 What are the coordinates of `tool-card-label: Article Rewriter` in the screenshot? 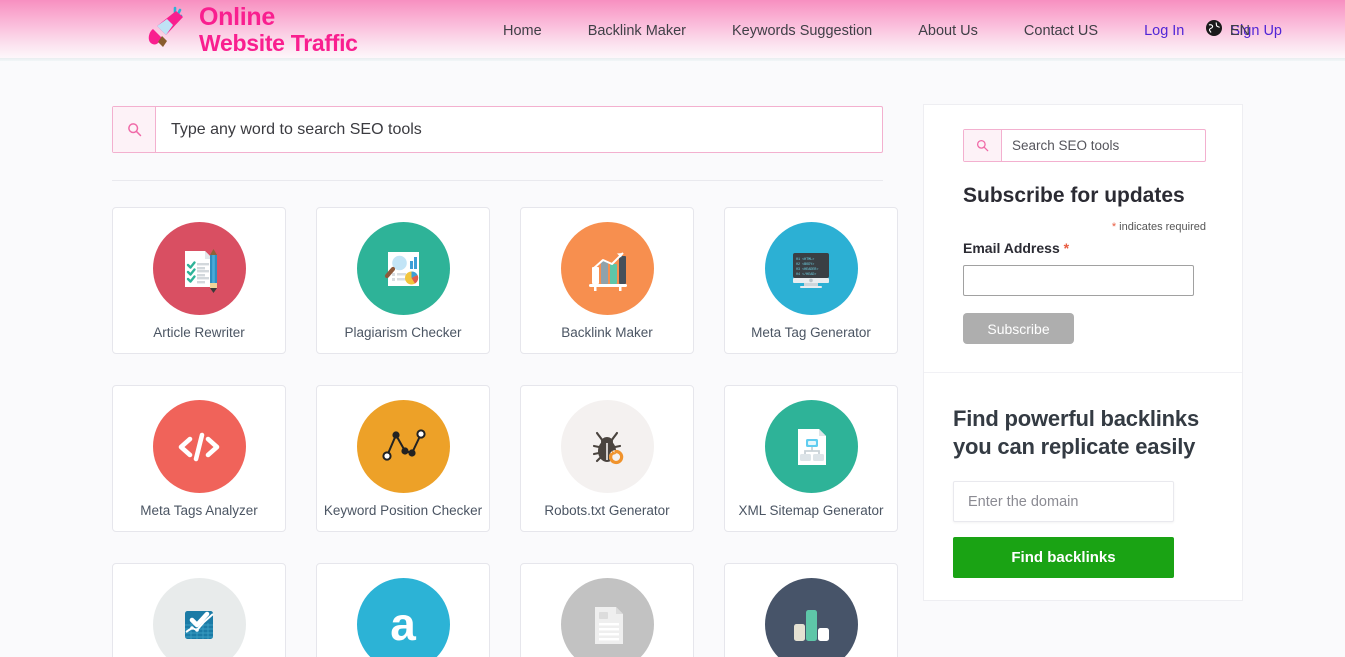 It's located at (199, 332).